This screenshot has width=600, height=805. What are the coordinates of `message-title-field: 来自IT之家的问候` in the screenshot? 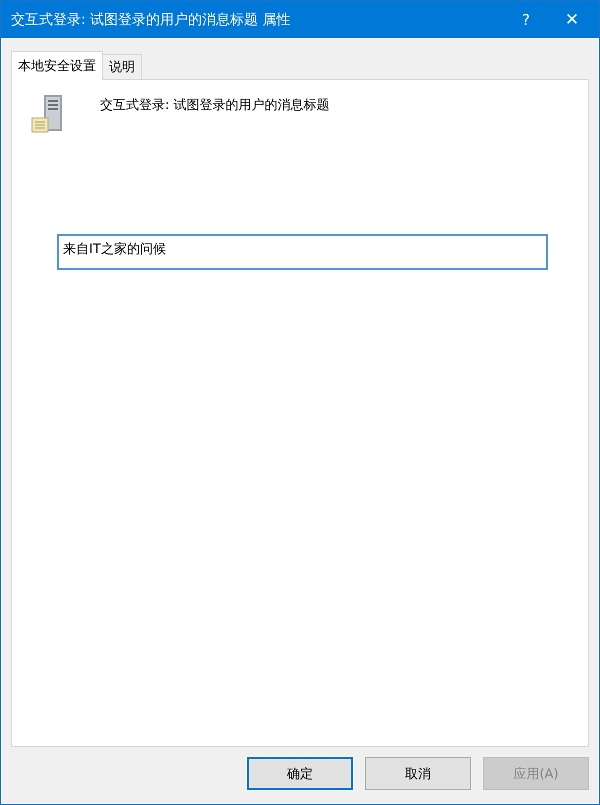 It's located at (302, 252).